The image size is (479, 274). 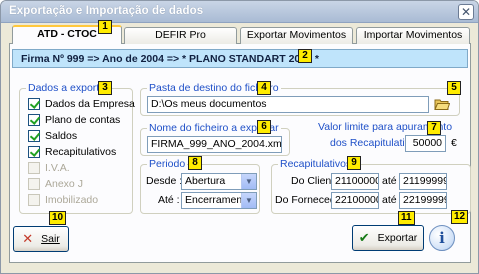 I want to click on checkbox-saldos: Saldos, so click(x=52, y=136).